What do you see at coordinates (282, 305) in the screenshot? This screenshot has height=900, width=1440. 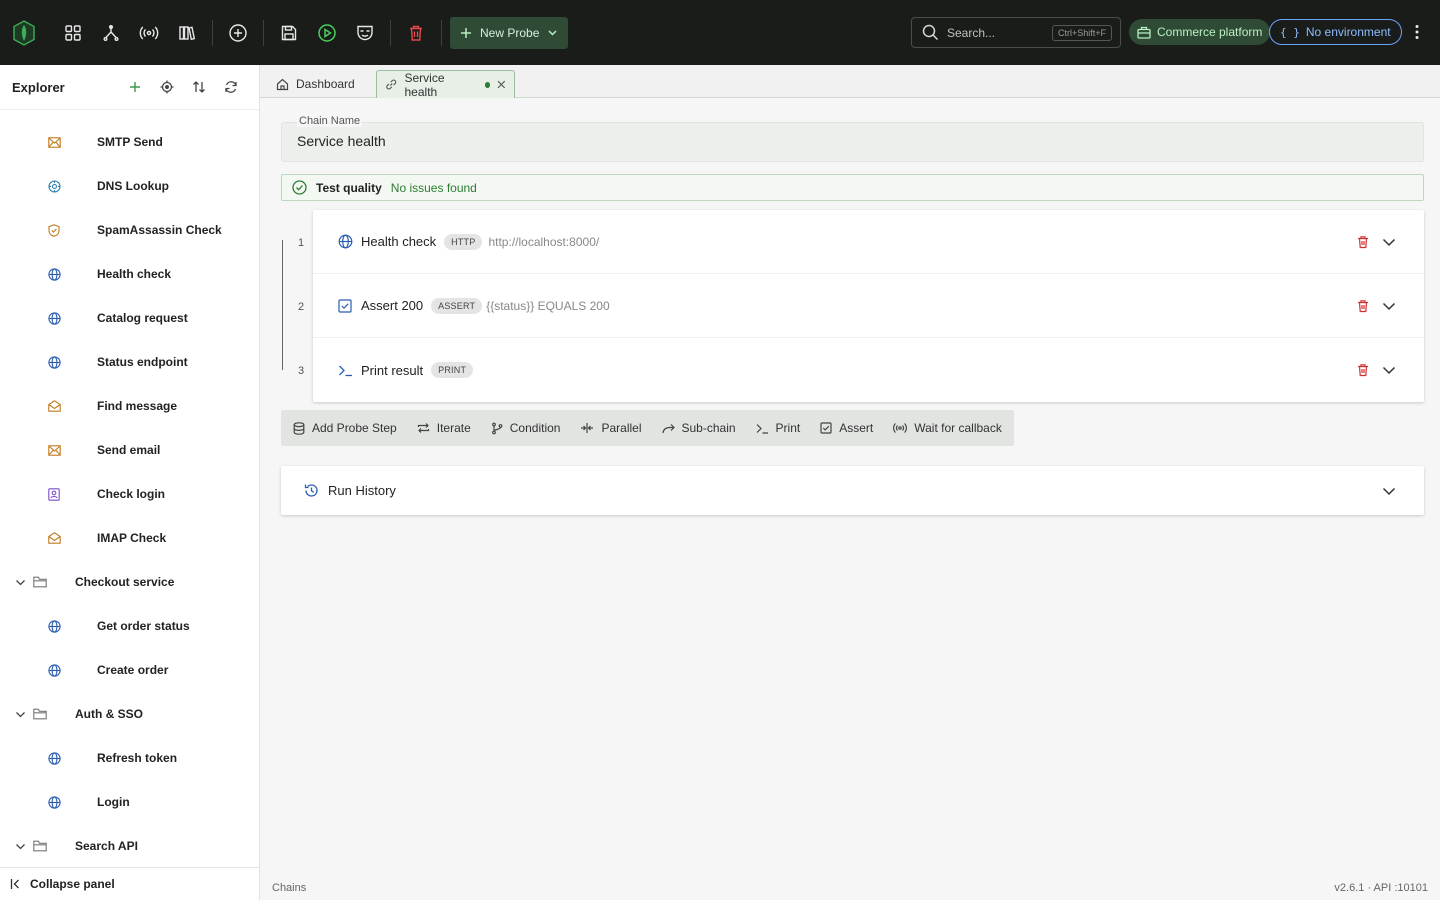 I see `step-rail` at bounding box center [282, 305].